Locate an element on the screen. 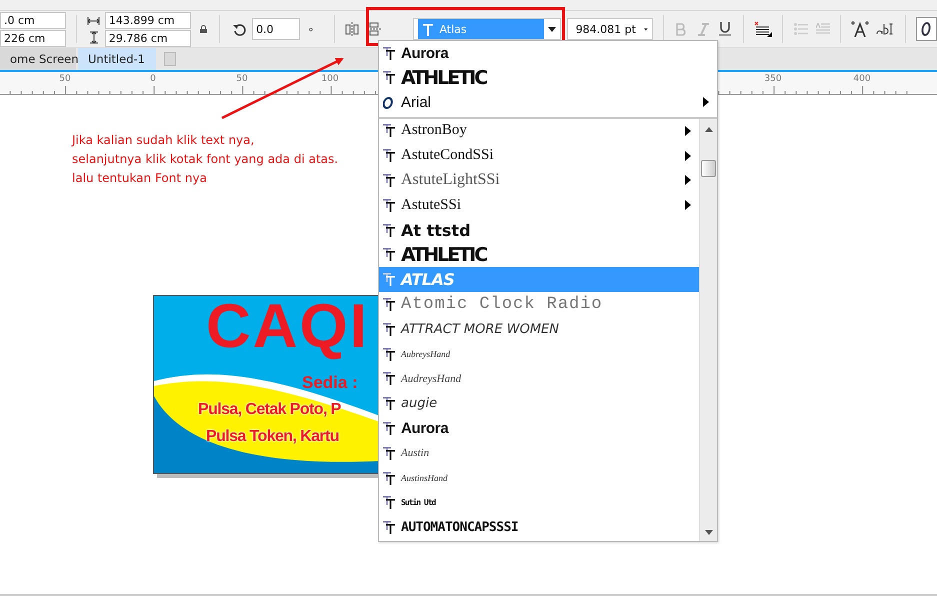  scroll-down-icon is located at coordinates (708, 532).